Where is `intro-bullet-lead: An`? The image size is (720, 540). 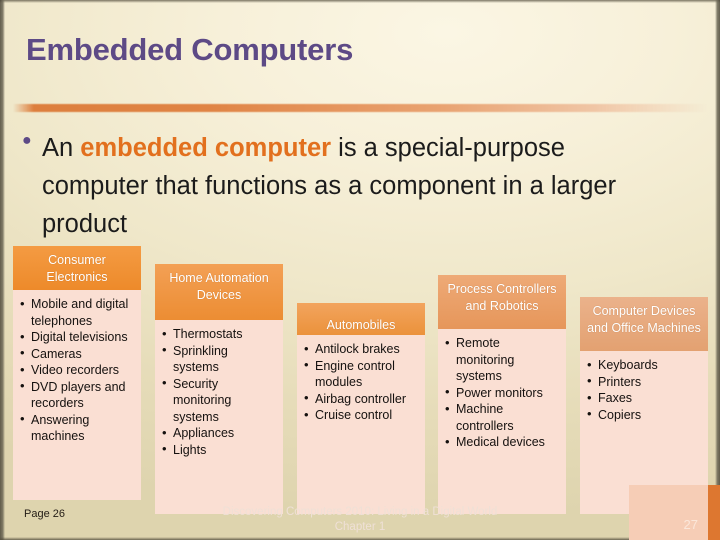
intro-bullet-lead: An is located at coordinates (61, 148).